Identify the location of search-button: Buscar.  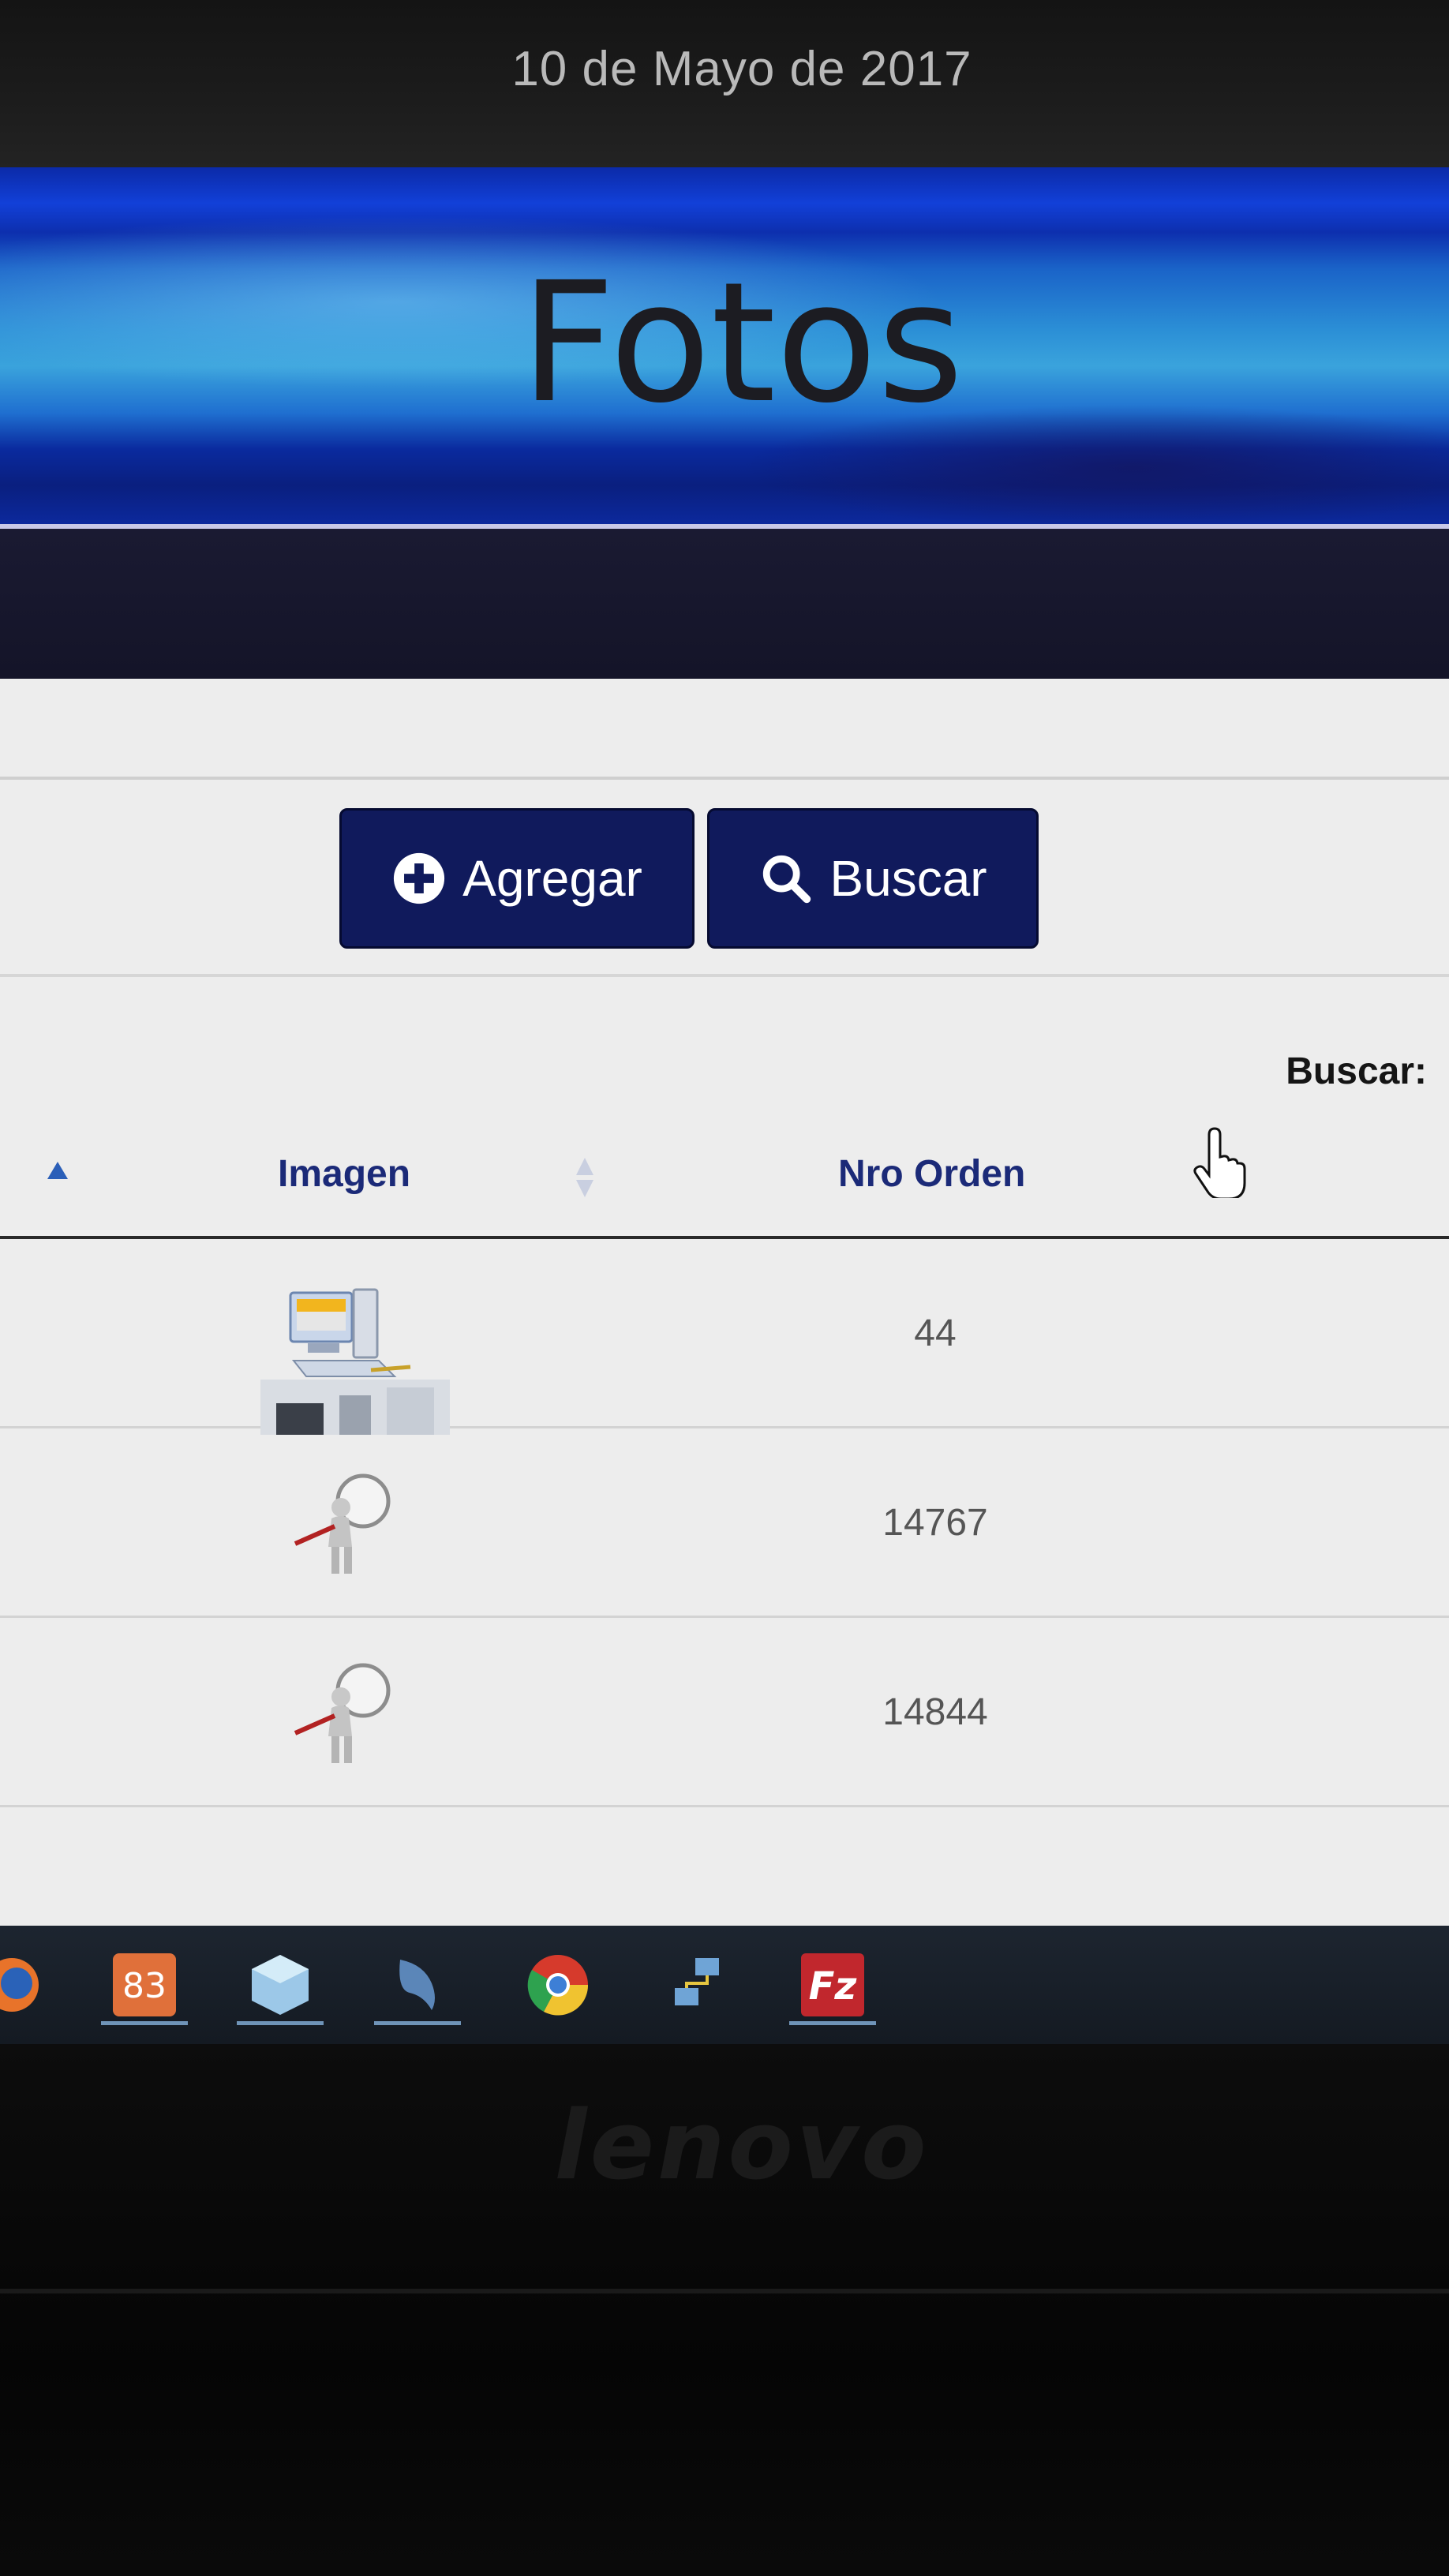
(873, 878).